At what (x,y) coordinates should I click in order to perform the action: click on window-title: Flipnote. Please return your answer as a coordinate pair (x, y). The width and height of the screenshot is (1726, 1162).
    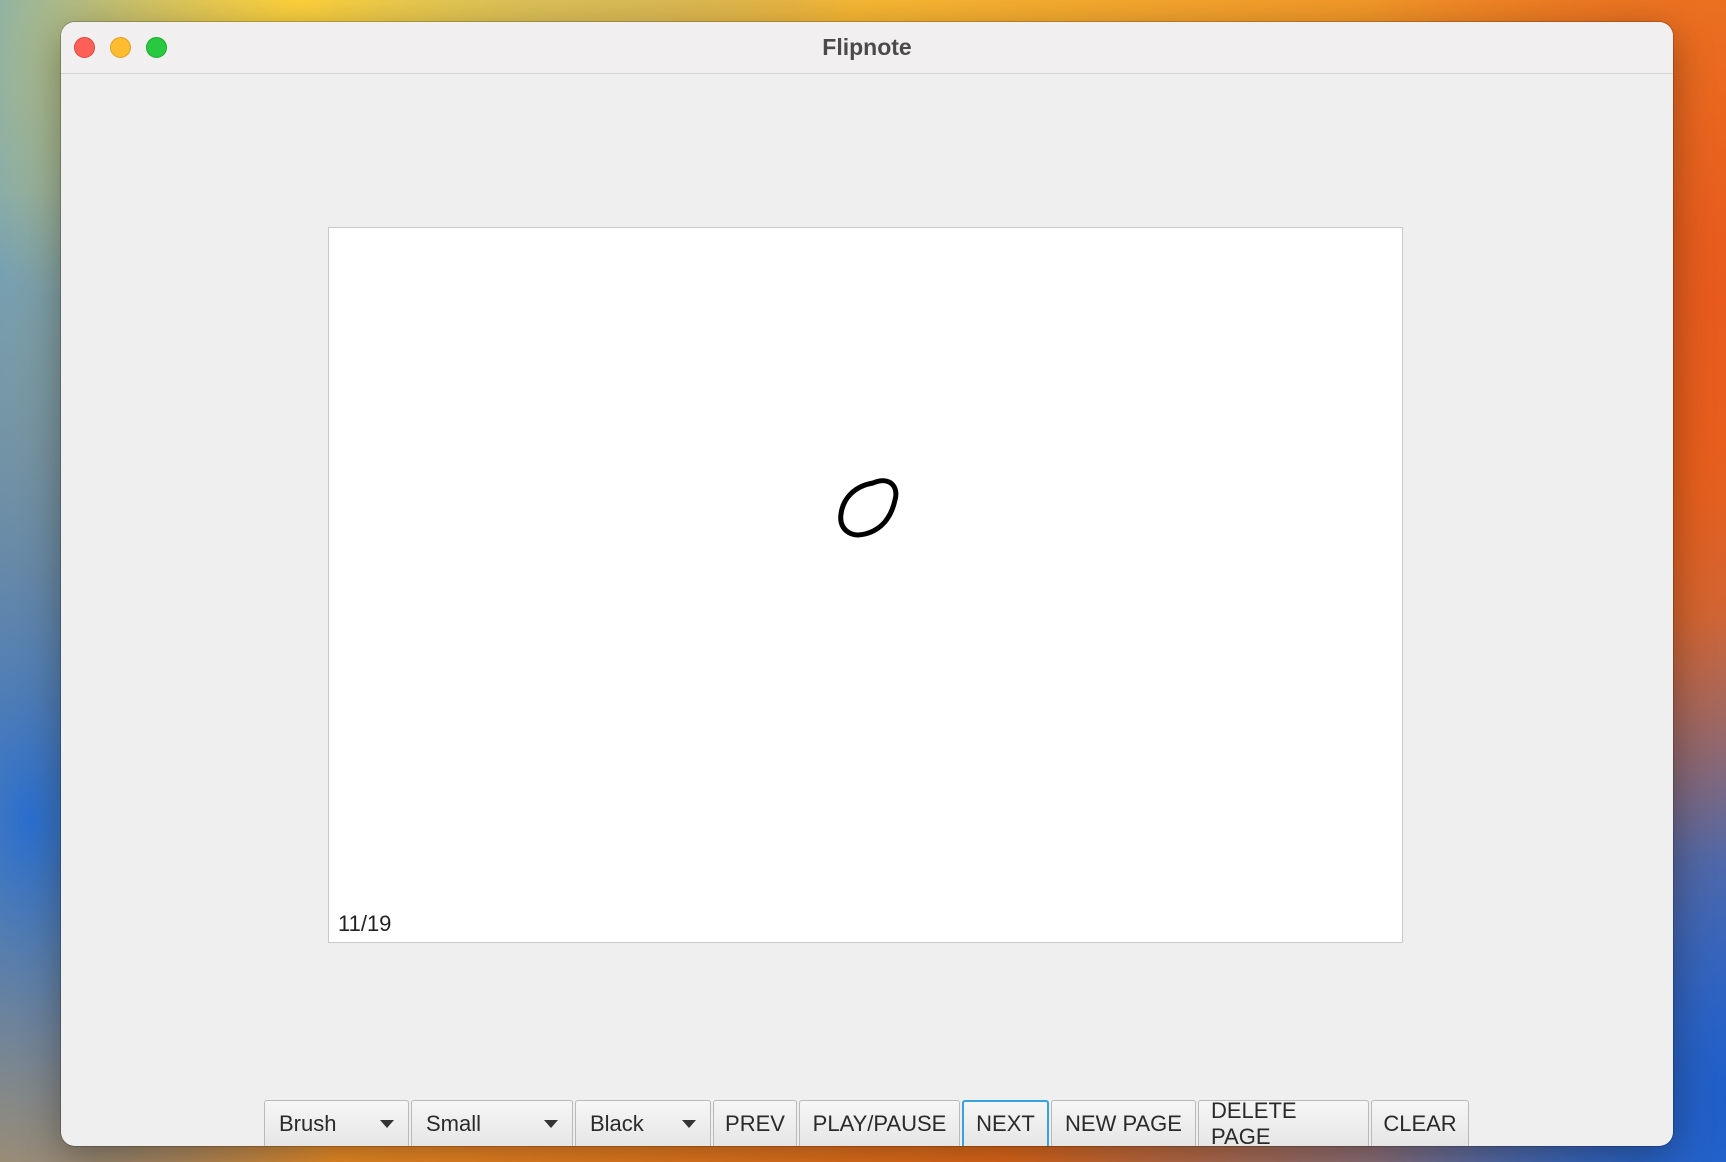
    Looking at the image, I should click on (867, 47).